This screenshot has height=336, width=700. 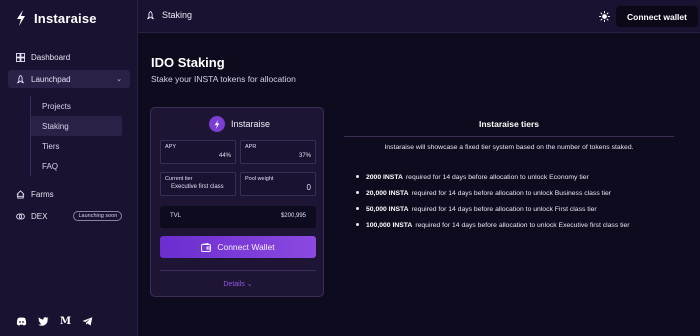 I want to click on apy-value: 44%, so click(x=224, y=156).